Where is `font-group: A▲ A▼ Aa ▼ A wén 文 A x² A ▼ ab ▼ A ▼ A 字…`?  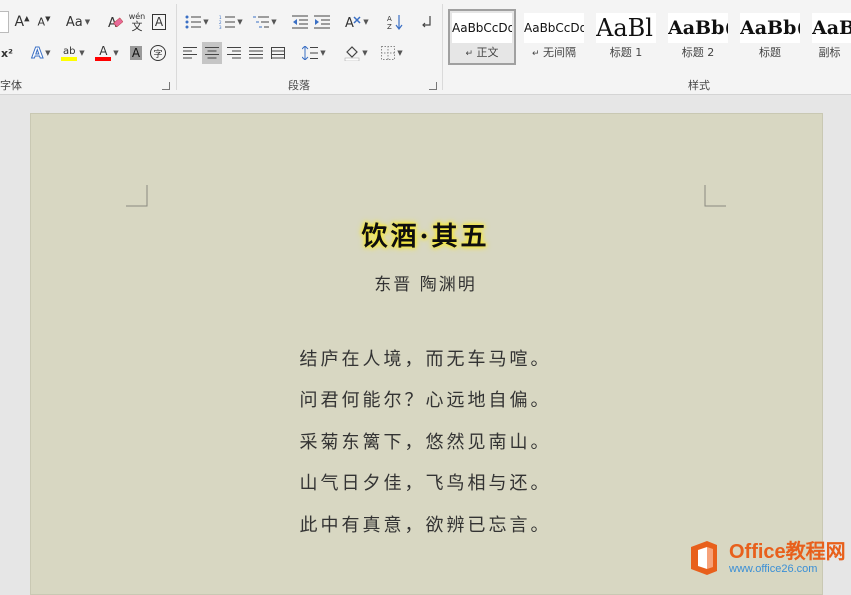 font-group: A▲ A▼ Aa ▼ A wén 文 A x² A ▼ ab ▼ A ▼ A 字… is located at coordinates (88, 47).